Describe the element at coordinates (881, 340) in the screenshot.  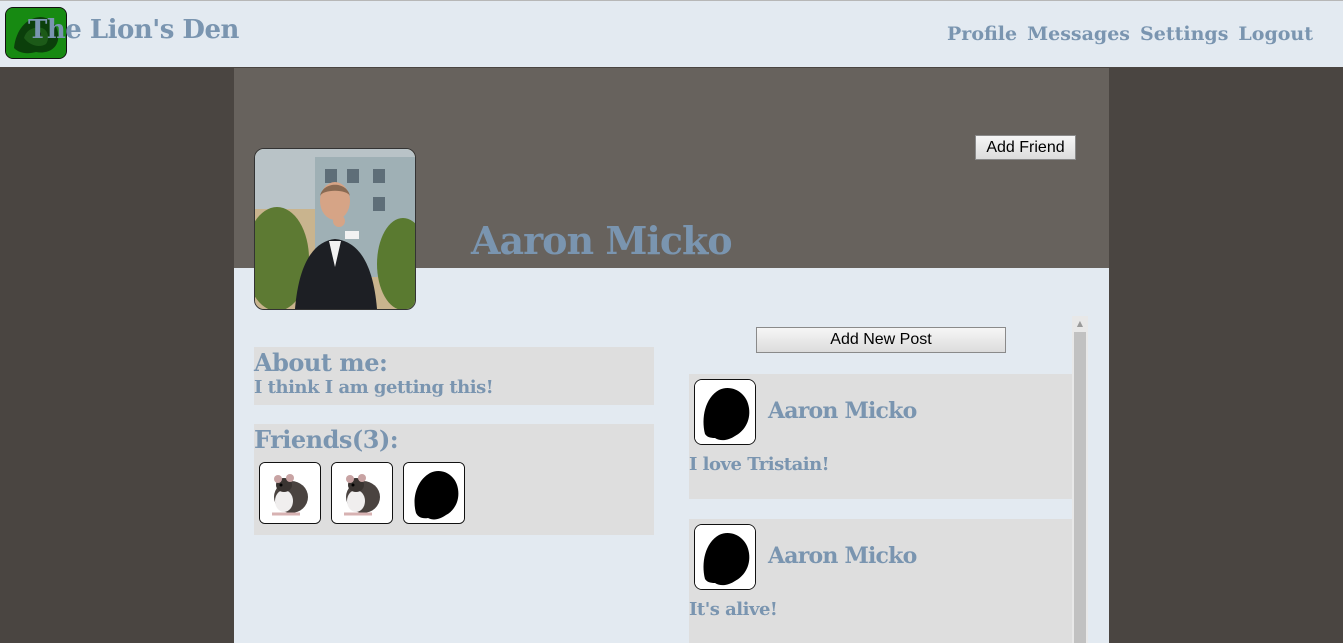
I see `add-new-post-button: Add New Post` at that location.